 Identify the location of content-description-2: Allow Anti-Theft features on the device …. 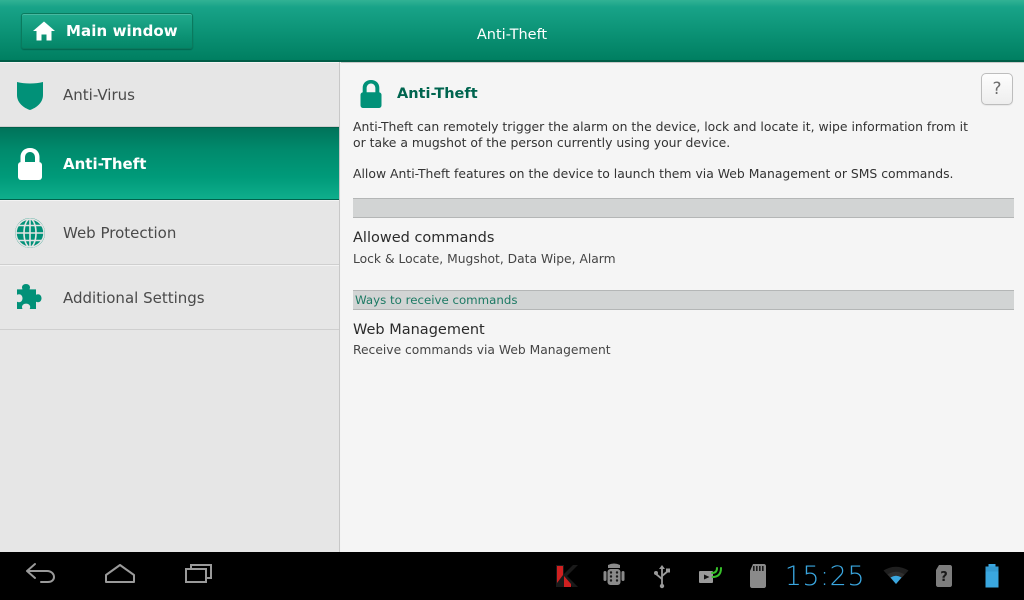
(653, 173).